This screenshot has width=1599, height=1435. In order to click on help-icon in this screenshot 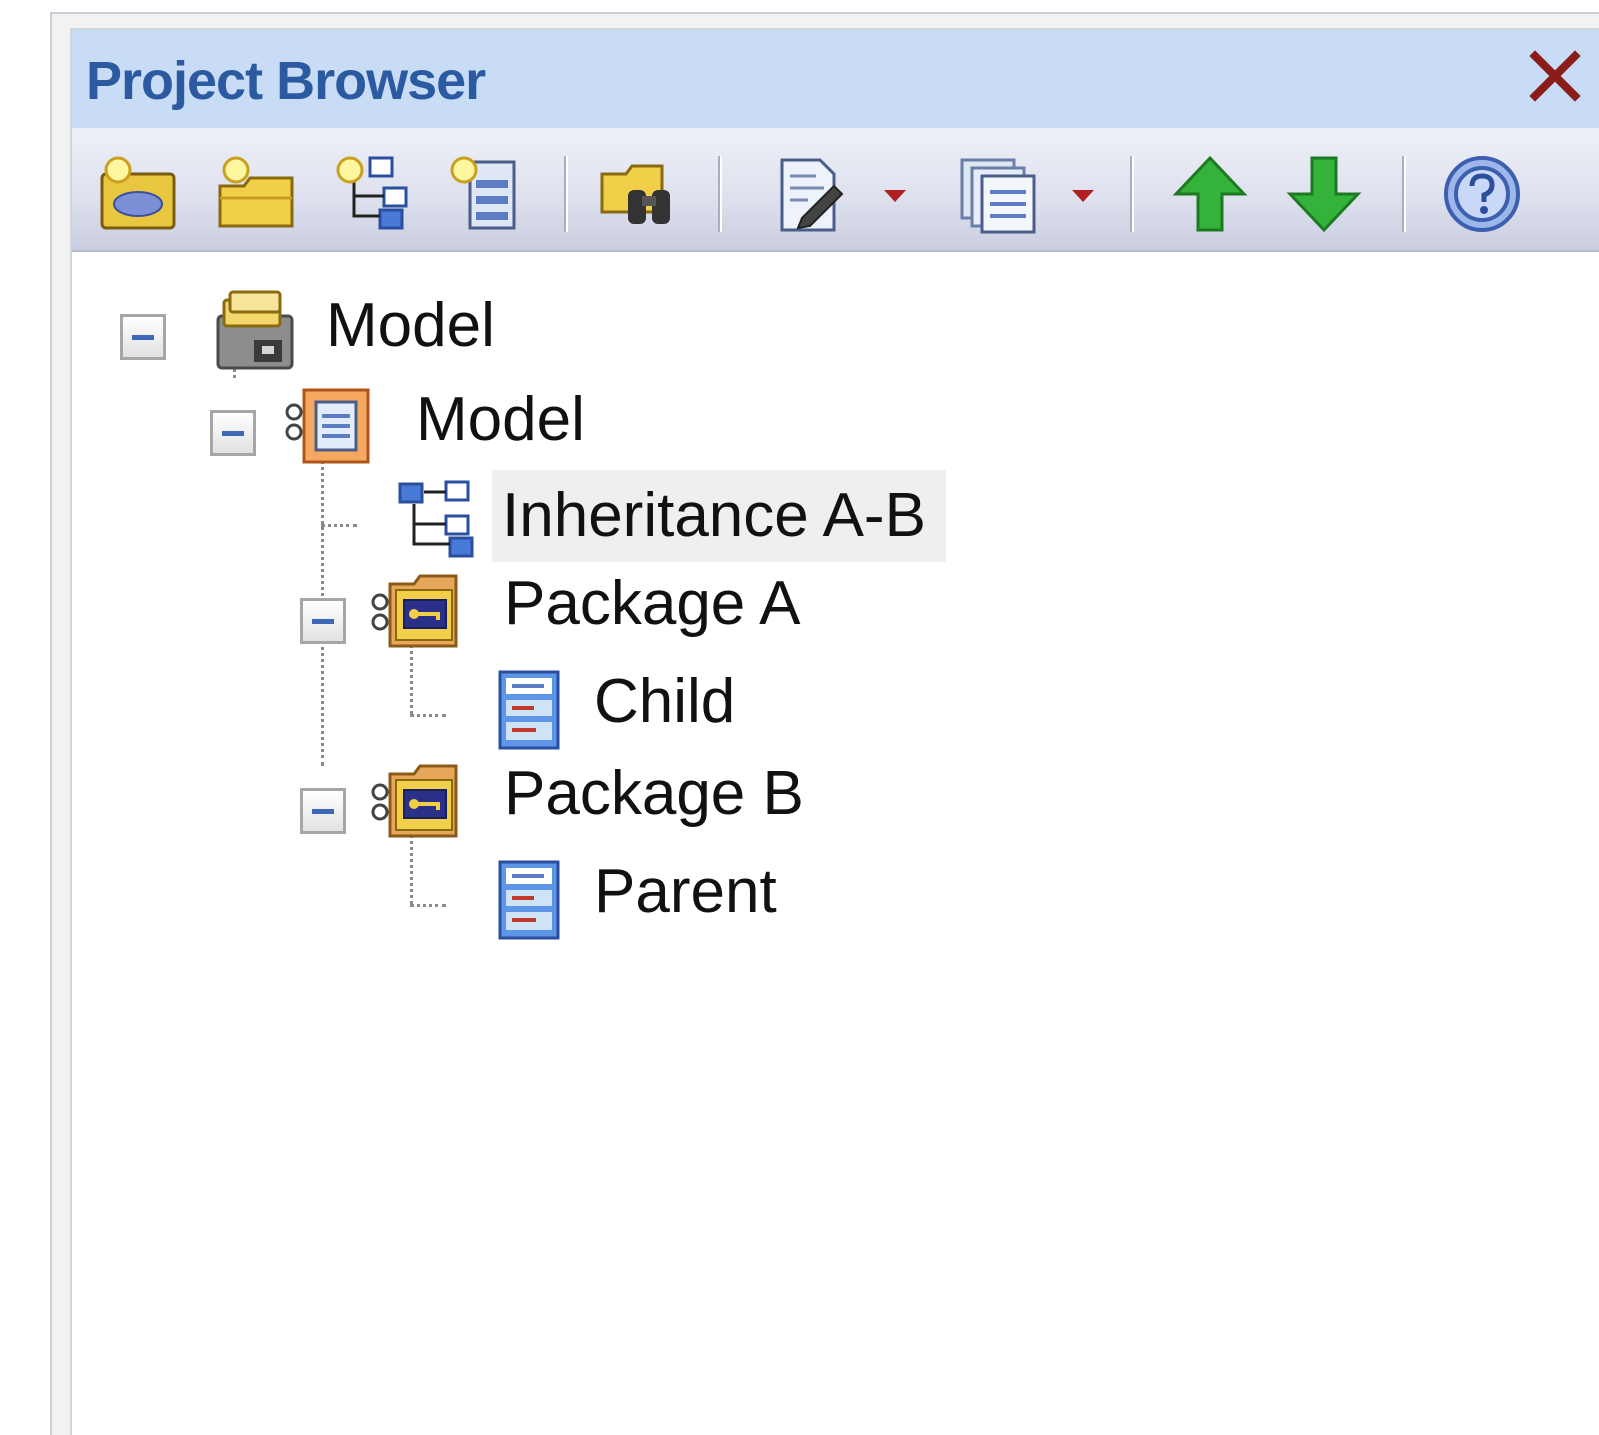, I will do `click(1482, 194)`.